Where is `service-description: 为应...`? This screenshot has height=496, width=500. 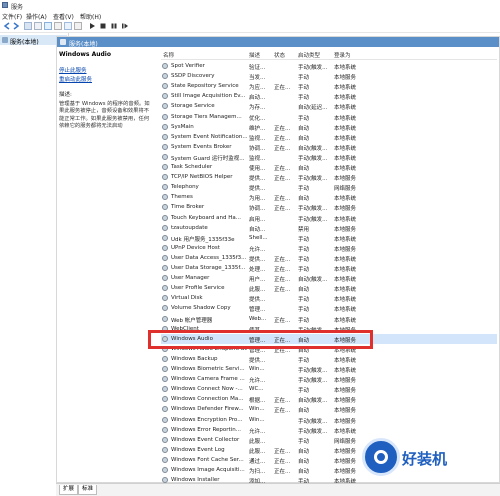
service-description: 为应... is located at coordinates (257, 88).